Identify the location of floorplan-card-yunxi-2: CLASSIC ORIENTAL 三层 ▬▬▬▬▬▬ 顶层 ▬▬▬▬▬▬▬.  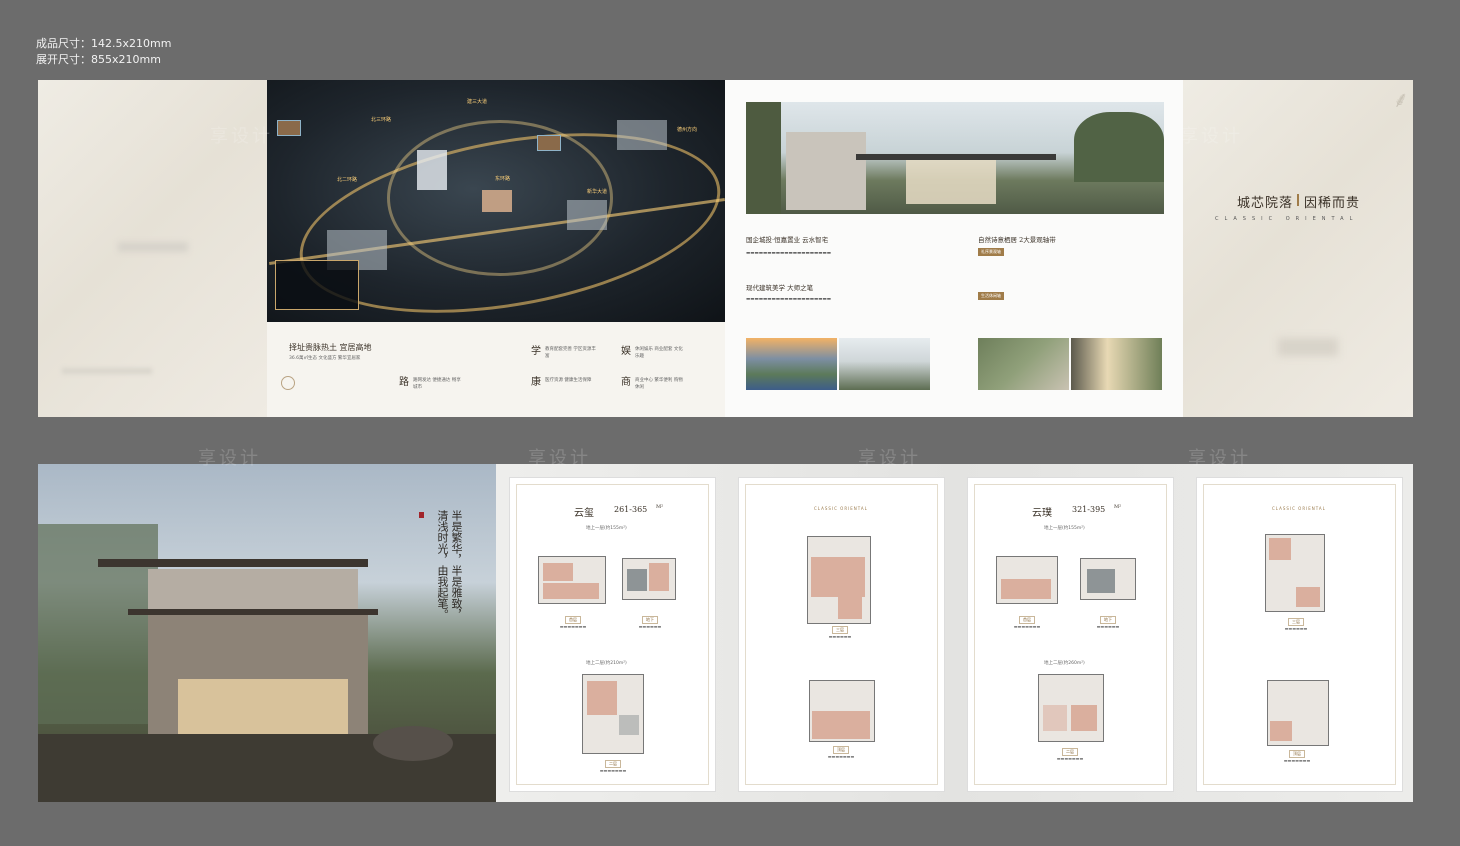
(841, 634).